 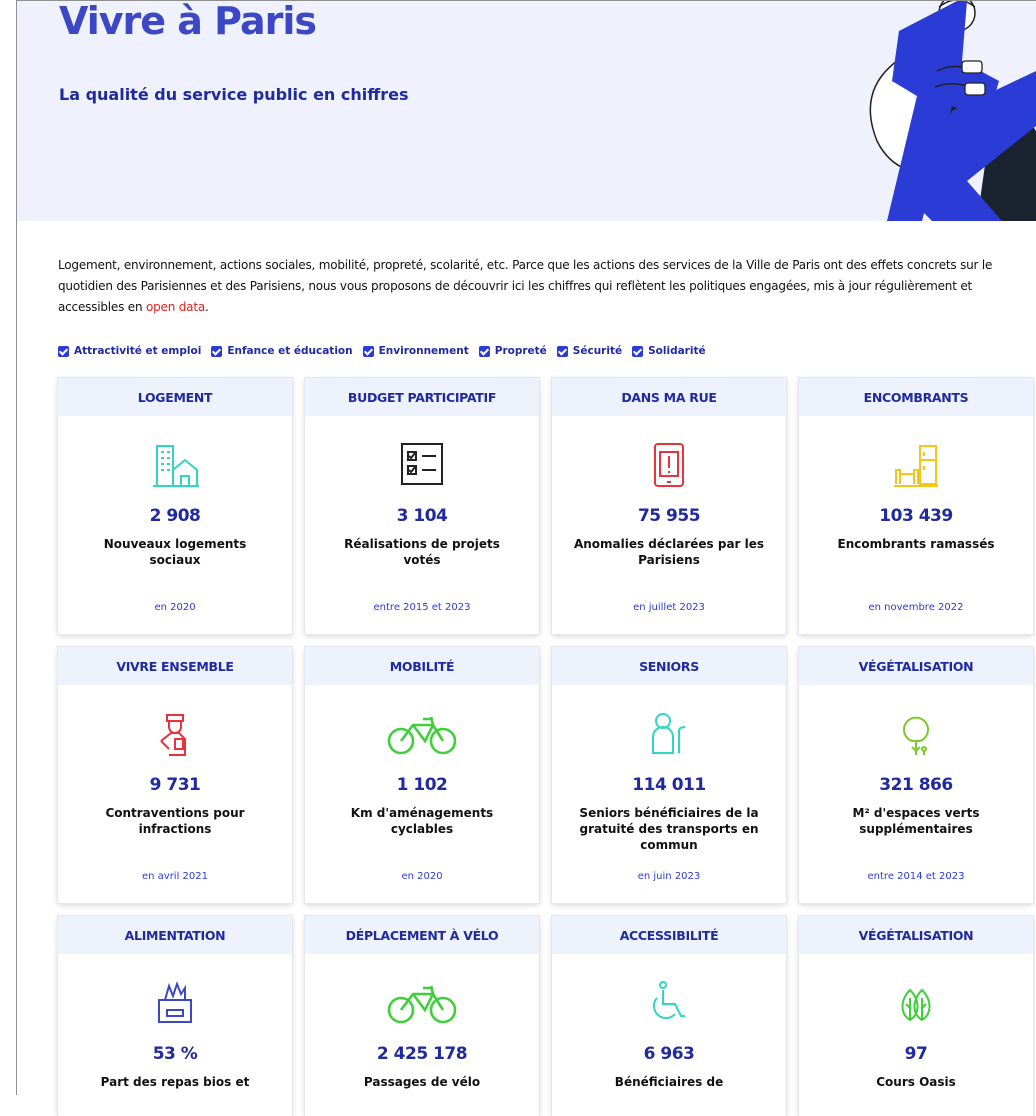 I want to click on filter-attractivite: Attractivité et emploi, so click(x=129, y=351).